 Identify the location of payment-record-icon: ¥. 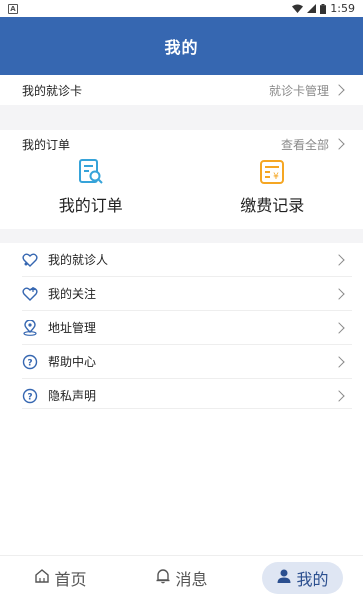
(272, 172).